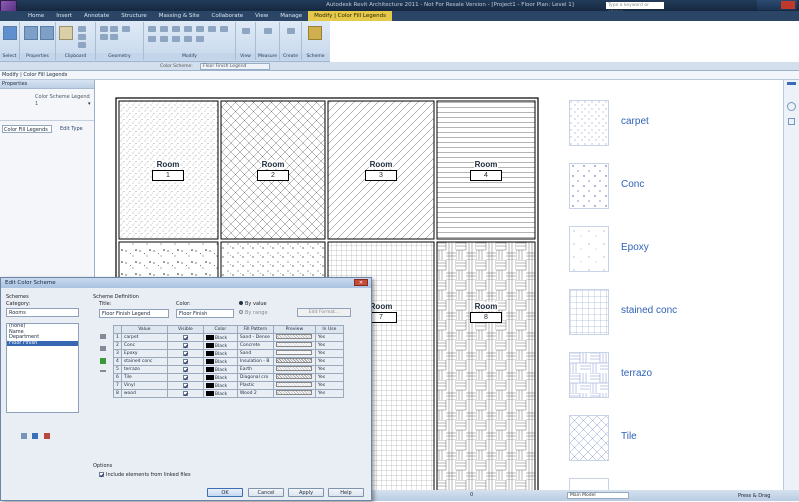 The width and height of the screenshot is (799, 502). Describe the element at coordinates (144, 345) in the screenshot. I see `value-cell: Conc` at that location.